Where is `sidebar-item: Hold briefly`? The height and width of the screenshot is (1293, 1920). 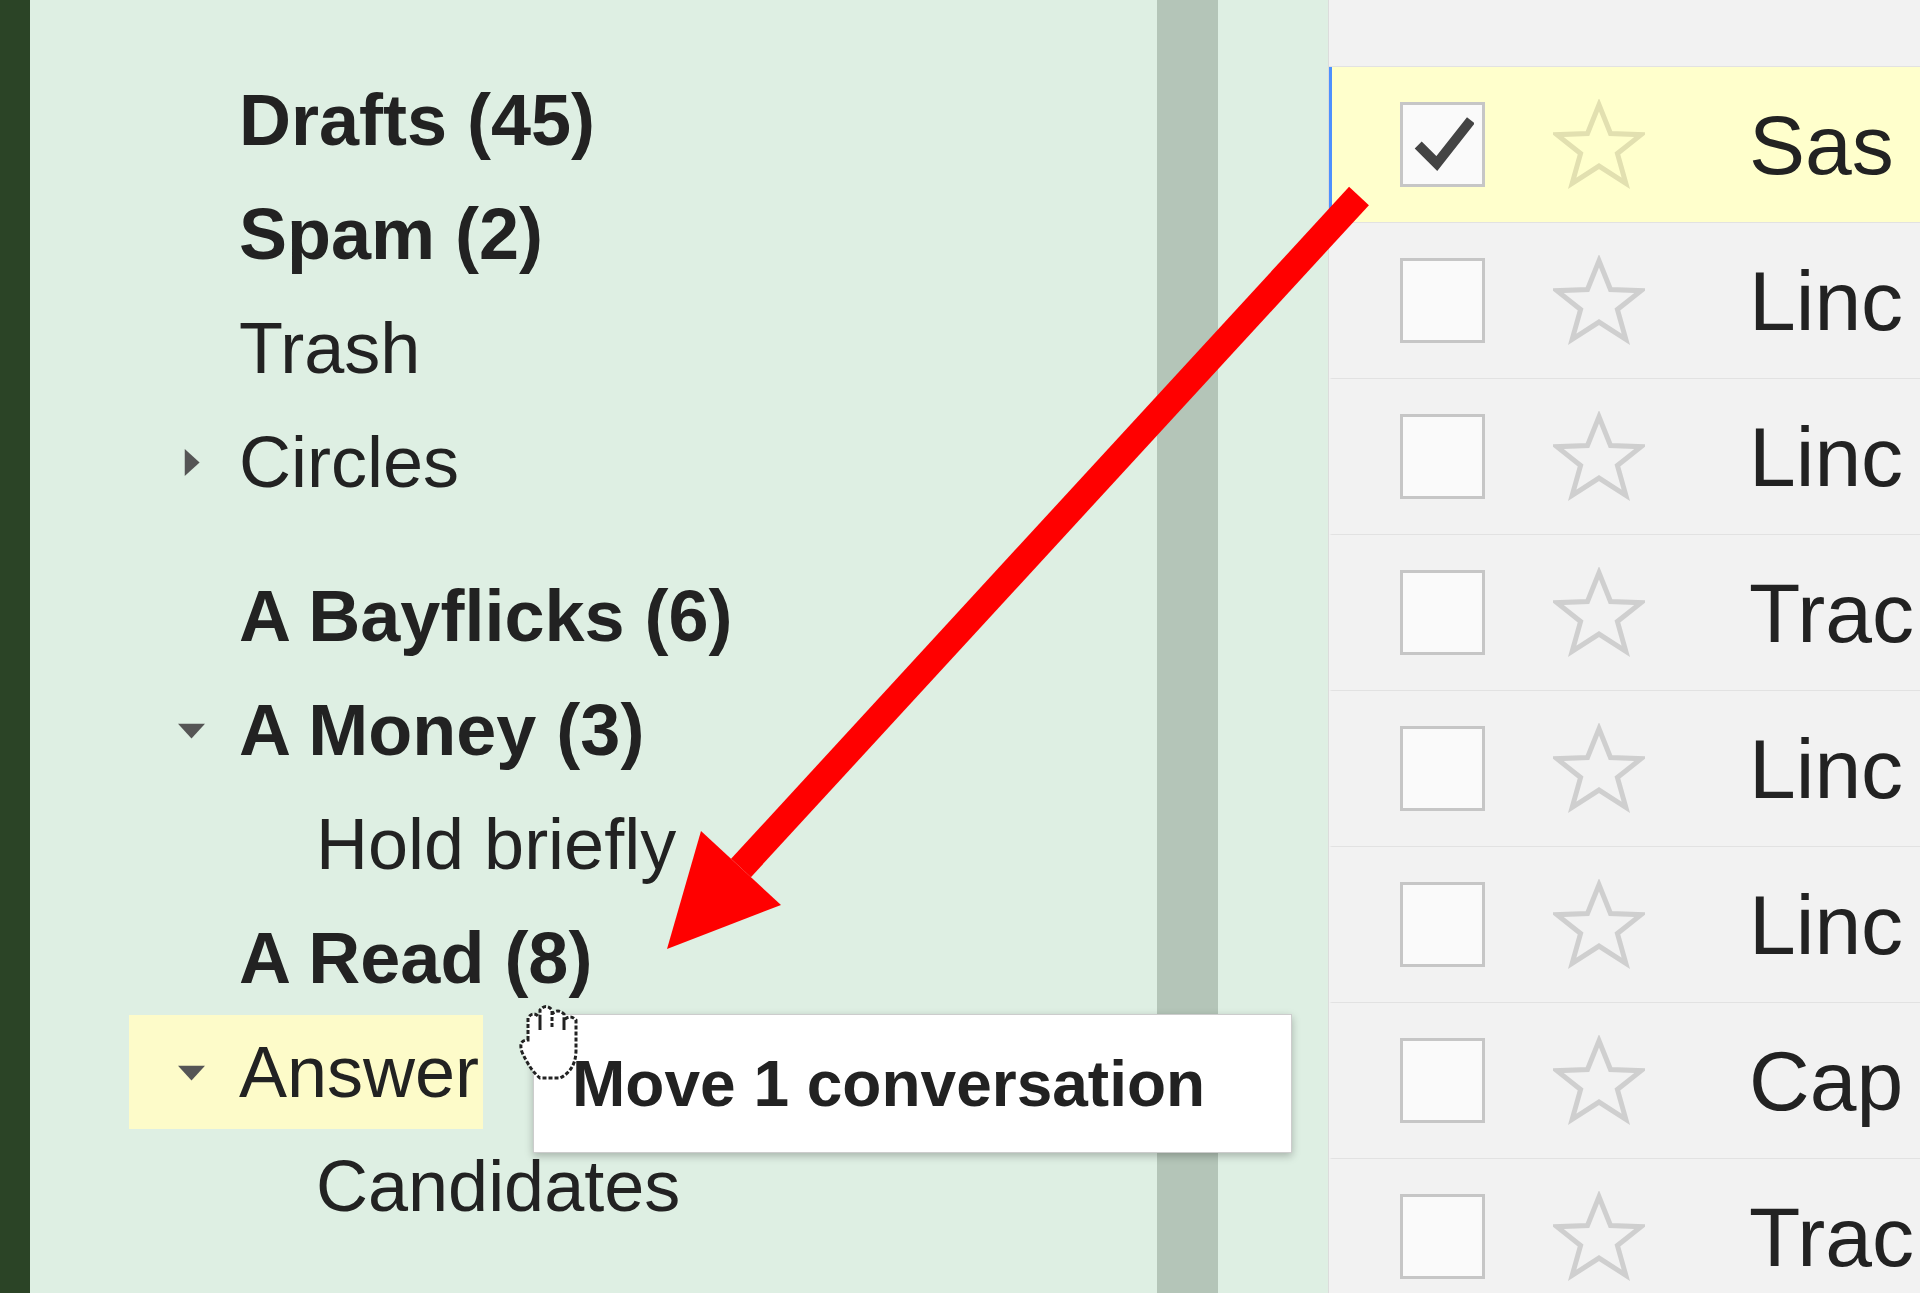
sidebar-item: Hold briefly is located at coordinates (443, 844).